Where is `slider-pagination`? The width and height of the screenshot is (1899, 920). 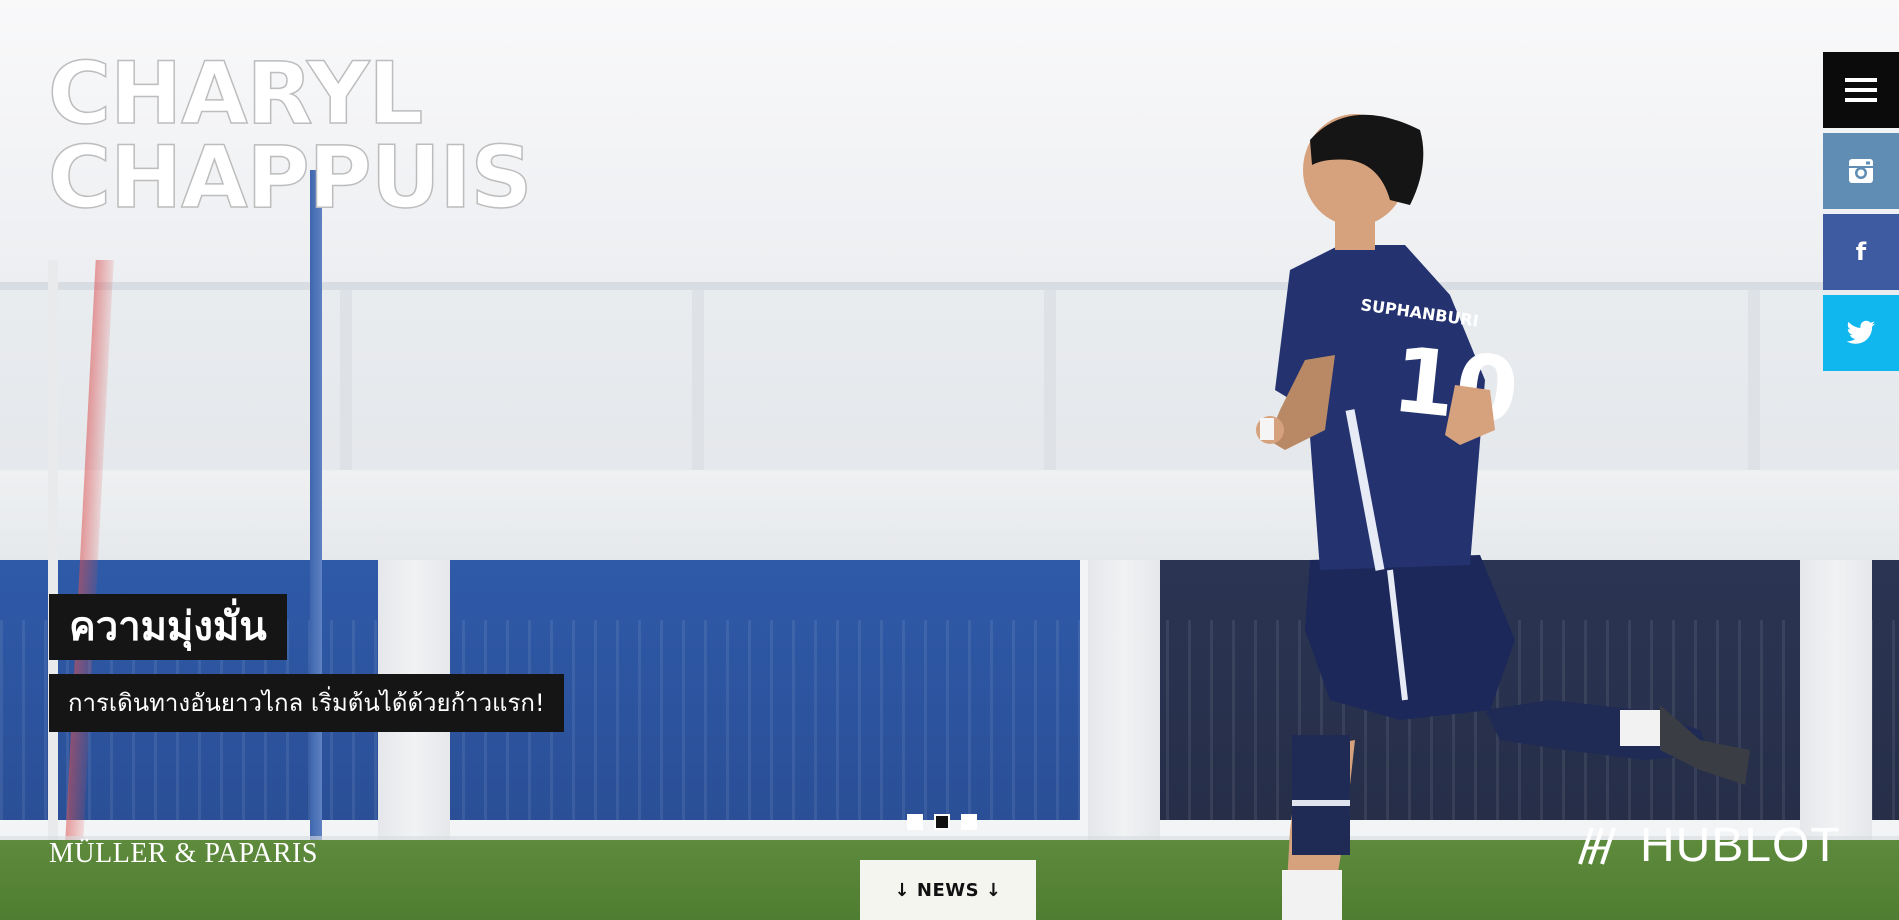
slider-pagination is located at coordinates (942, 822).